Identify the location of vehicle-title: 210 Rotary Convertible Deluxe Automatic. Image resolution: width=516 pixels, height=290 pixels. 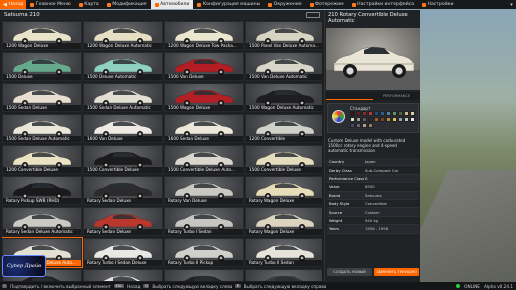
(368, 18).